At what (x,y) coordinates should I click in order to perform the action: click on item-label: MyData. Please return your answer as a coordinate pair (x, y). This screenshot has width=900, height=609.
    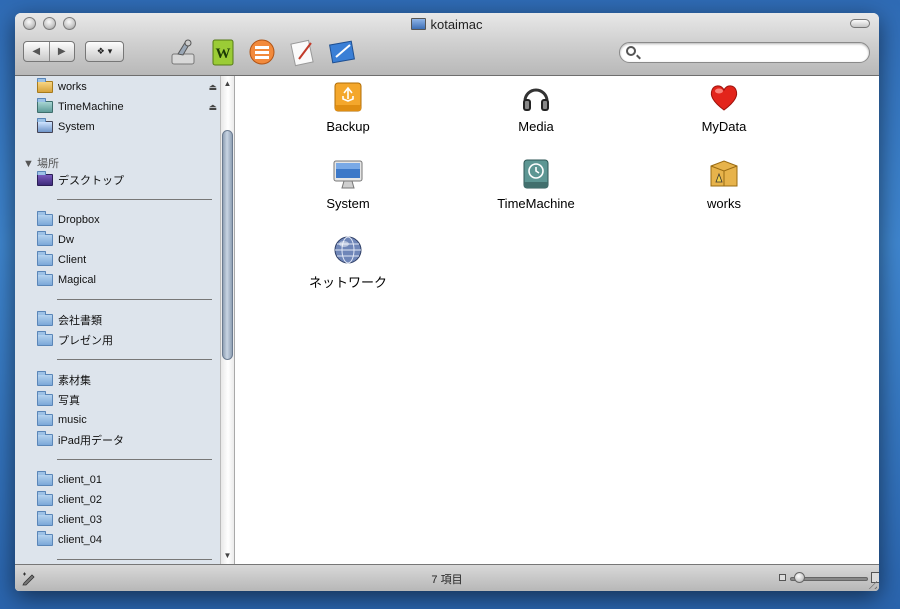
    Looking at the image, I should click on (724, 126).